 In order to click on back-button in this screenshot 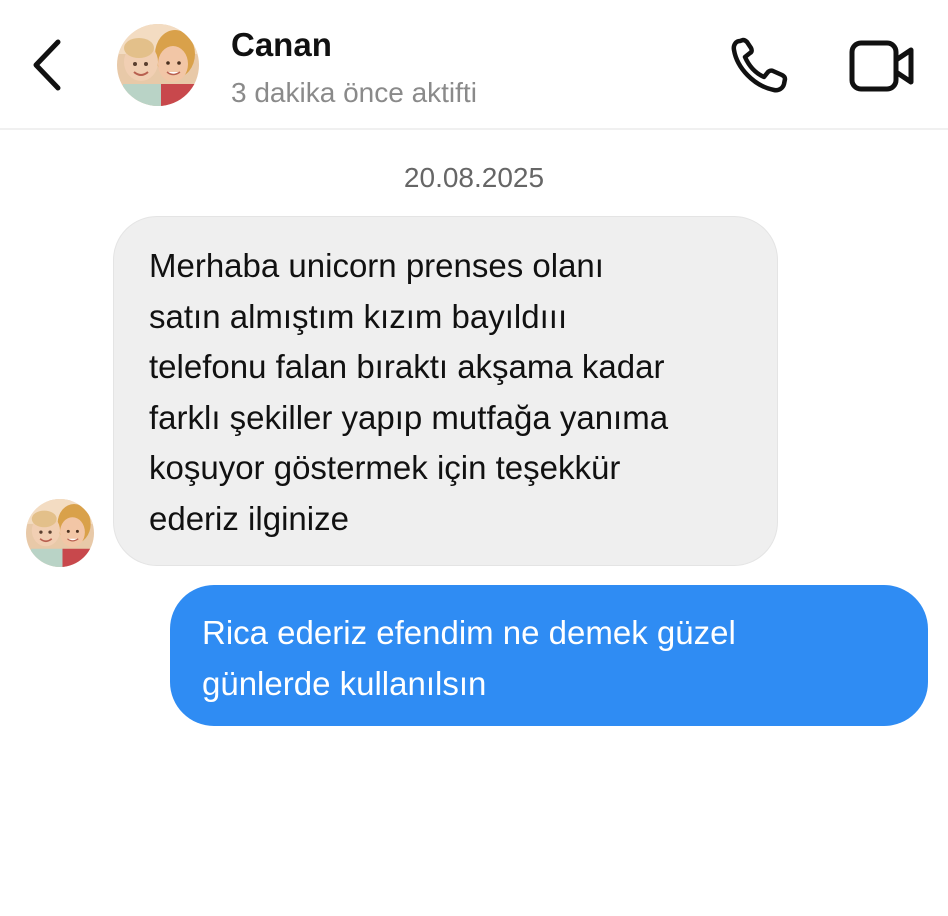, I will do `click(48, 65)`.